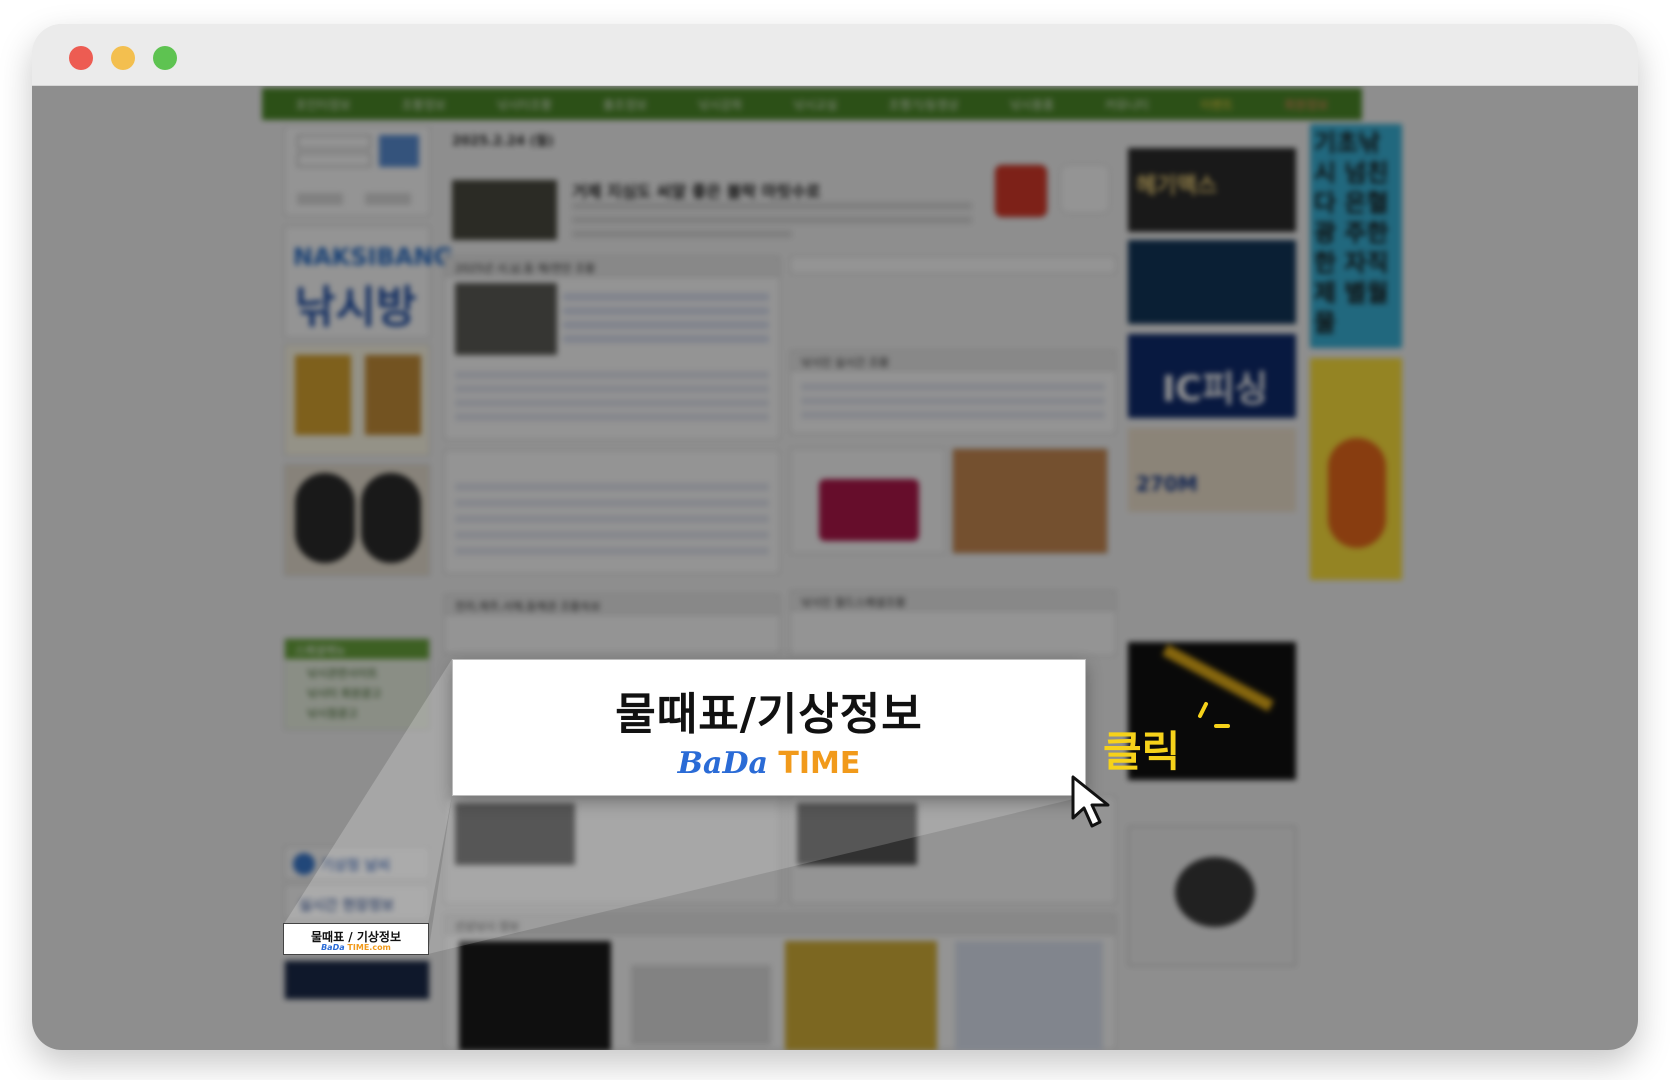 The image size is (1670, 1080). I want to click on mini-banner-brand: BaDa TIME.com, so click(356, 947).